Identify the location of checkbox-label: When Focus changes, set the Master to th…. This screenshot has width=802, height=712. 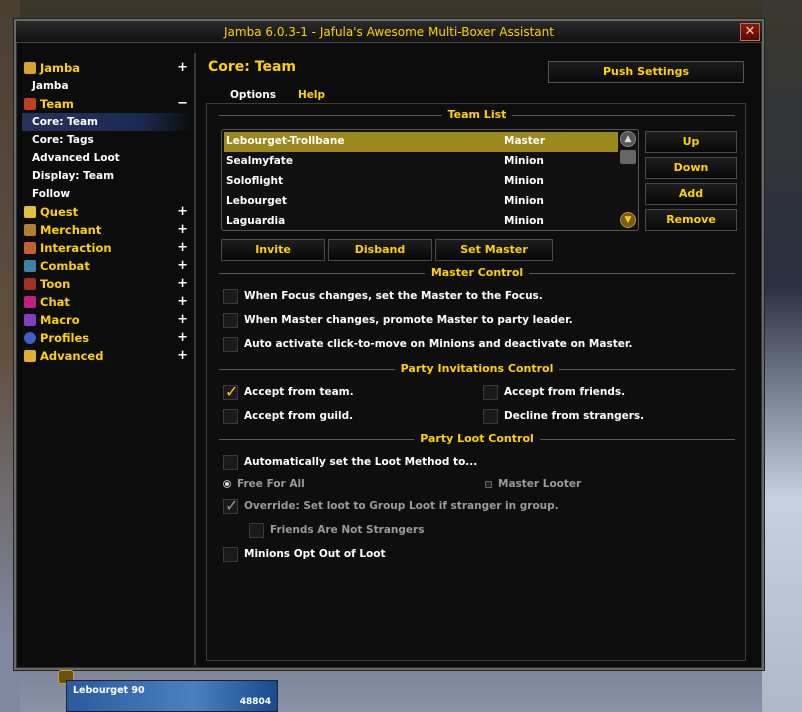
(393, 296).